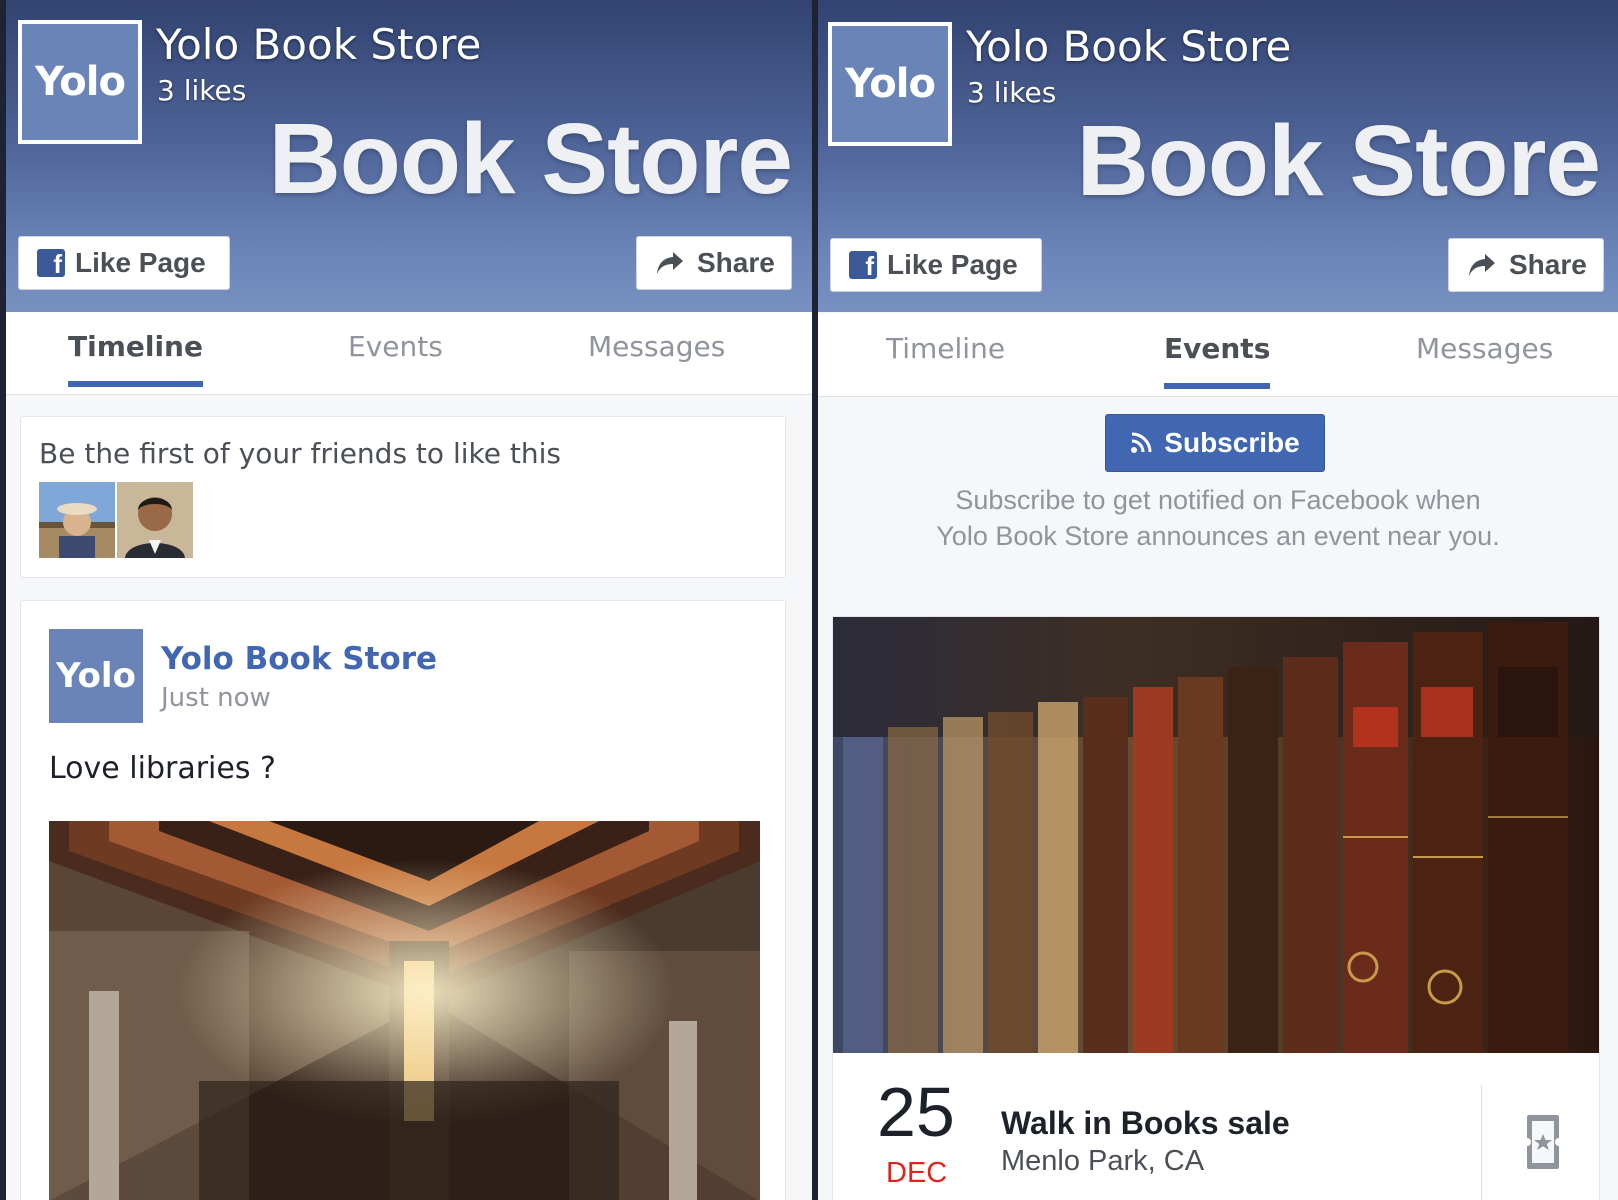 The image size is (1618, 1200). Describe the element at coordinates (1481, 1142) in the screenshot. I see `event-divider` at that location.